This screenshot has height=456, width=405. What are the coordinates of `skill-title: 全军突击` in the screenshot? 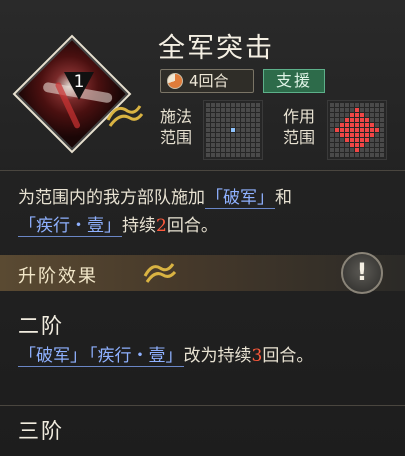 It's located at (216, 48).